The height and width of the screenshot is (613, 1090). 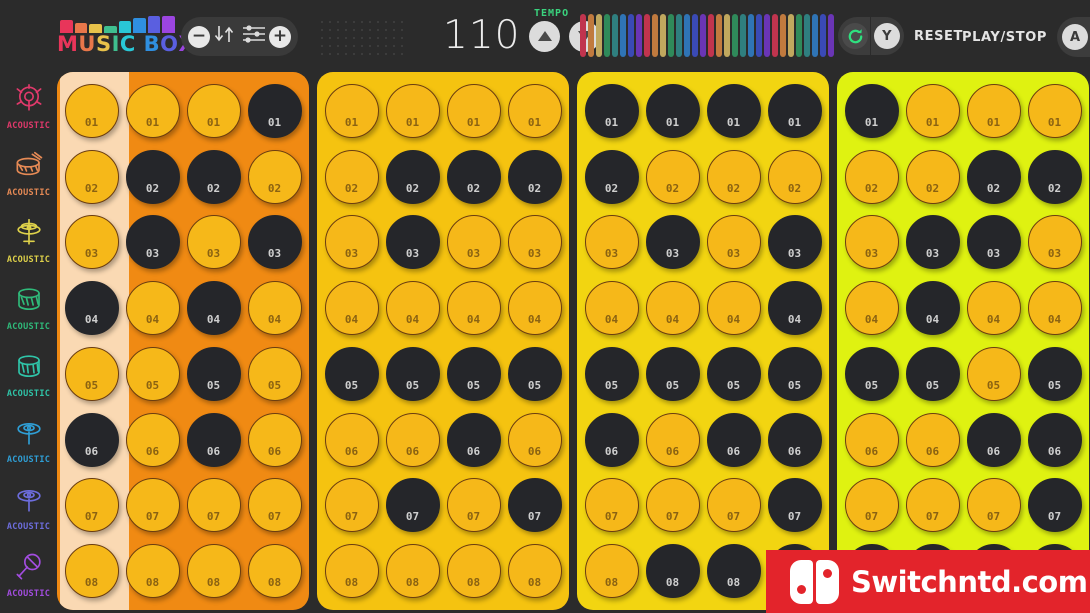 What do you see at coordinates (1026, 37) in the screenshot?
I see `play-stop-control: PLAY/STOP A` at bounding box center [1026, 37].